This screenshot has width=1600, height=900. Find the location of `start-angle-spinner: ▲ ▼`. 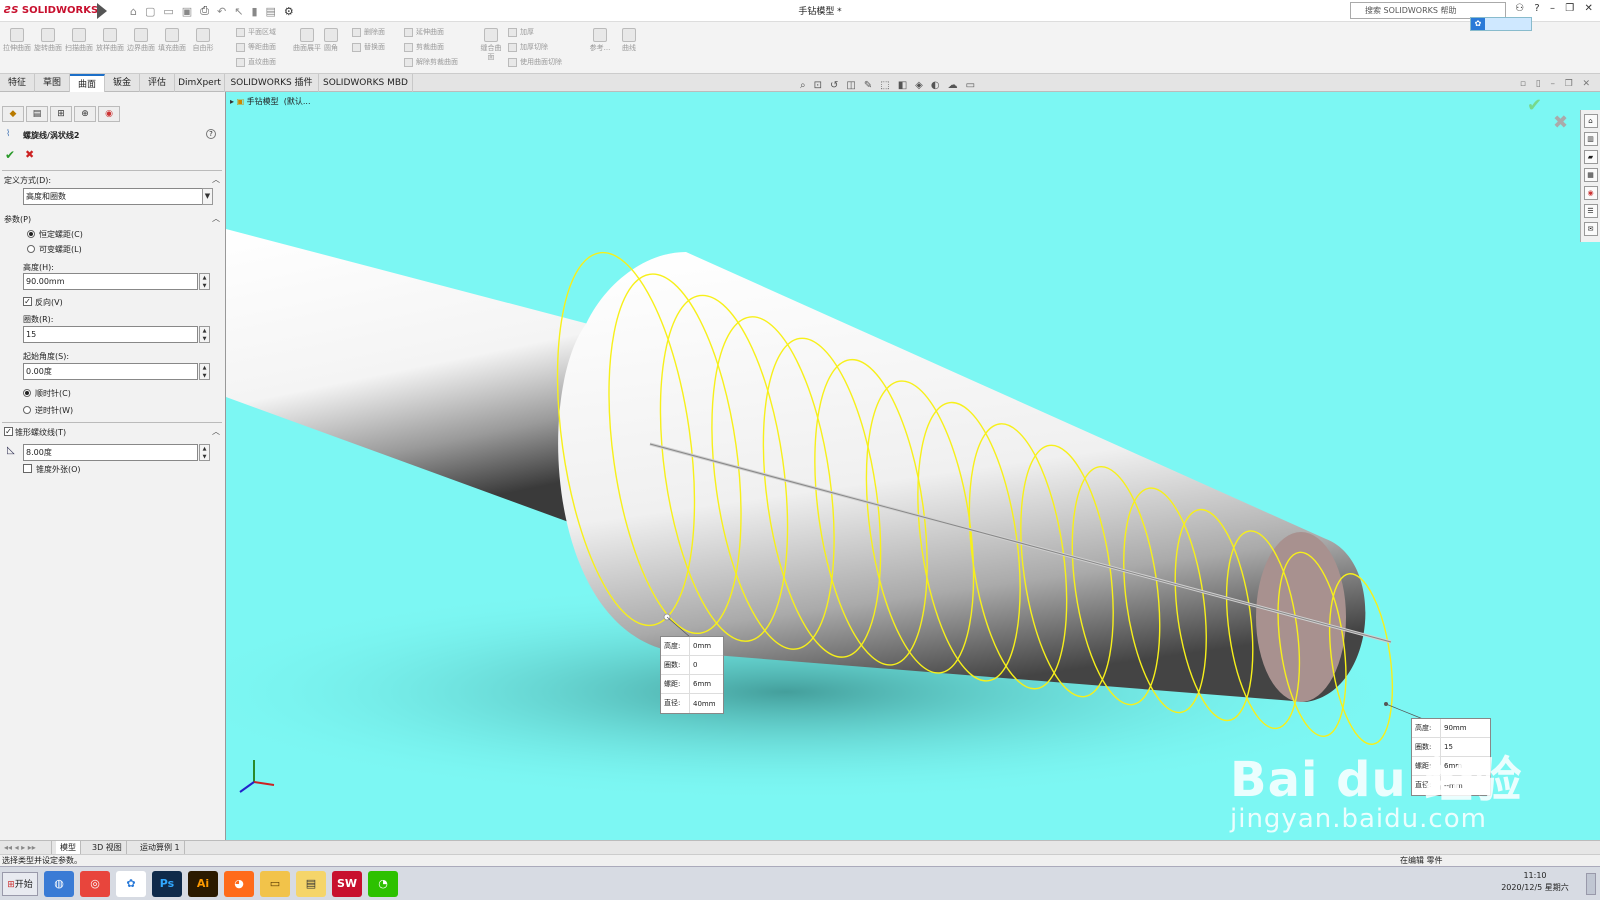

start-angle-spinner: ▲ ▼ is located at coordinates (204, 371).